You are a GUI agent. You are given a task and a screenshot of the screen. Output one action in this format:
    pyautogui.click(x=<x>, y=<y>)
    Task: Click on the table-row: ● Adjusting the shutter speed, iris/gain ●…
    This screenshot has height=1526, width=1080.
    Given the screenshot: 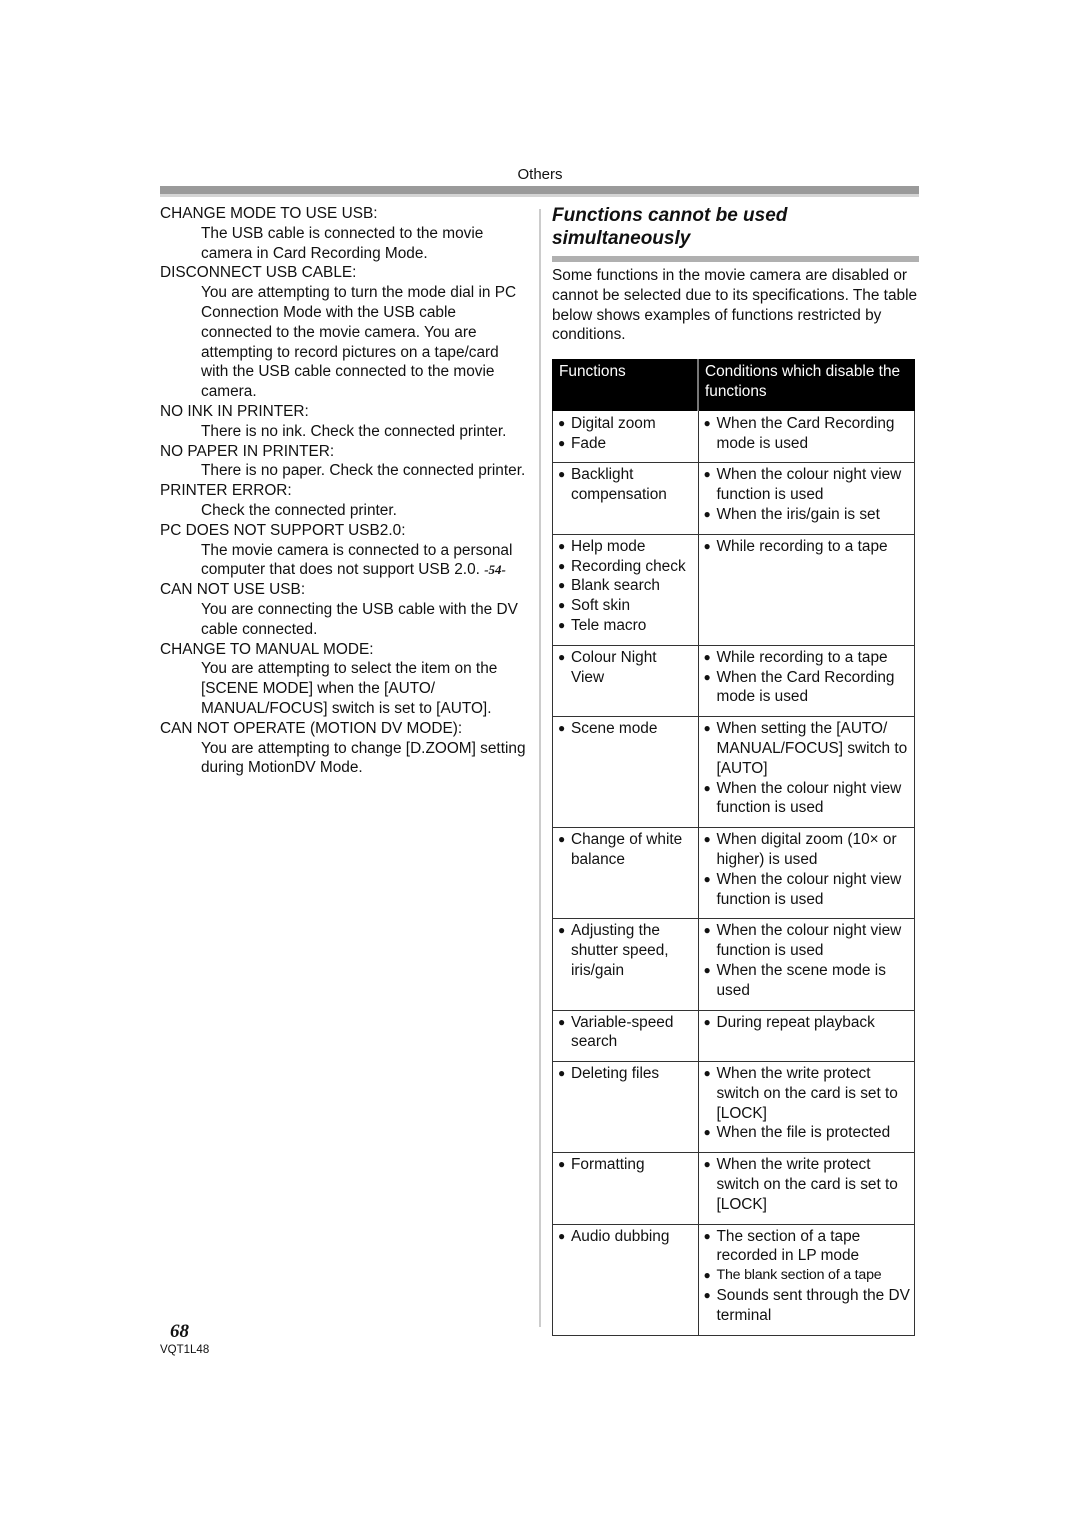 What is the action you would take?
    pyautogui.click(x=733, y=964)
    